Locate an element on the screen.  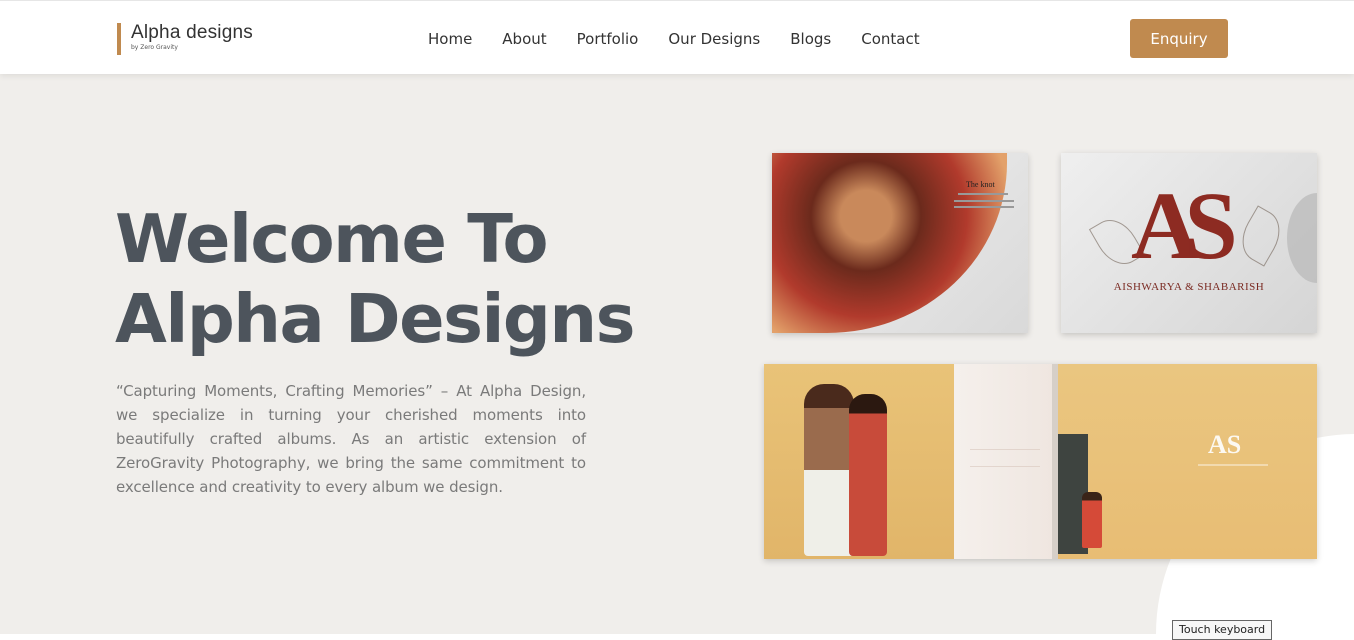
nav-our-designs: Our Designs is located at coordinates (714, 39).